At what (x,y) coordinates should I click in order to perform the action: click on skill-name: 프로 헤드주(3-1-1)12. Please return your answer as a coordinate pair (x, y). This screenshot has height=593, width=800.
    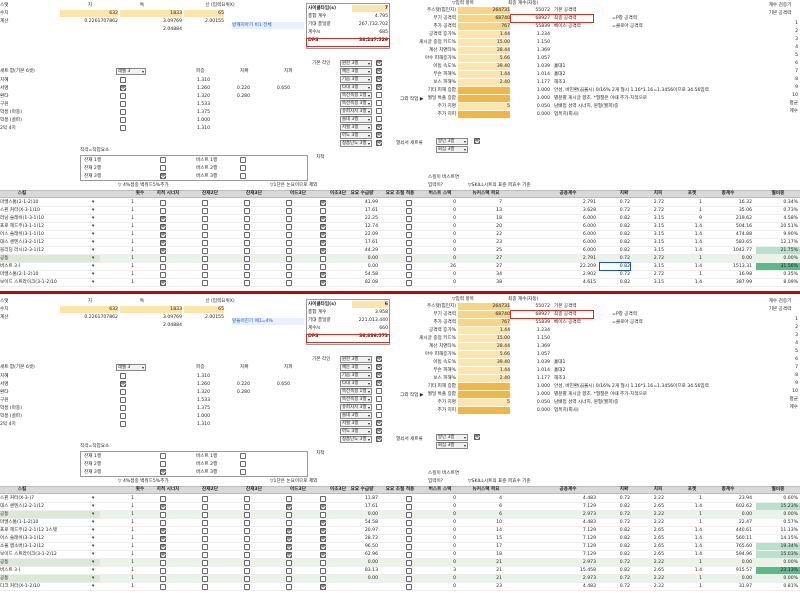
    Looking at the image, I should click on (50, 226).